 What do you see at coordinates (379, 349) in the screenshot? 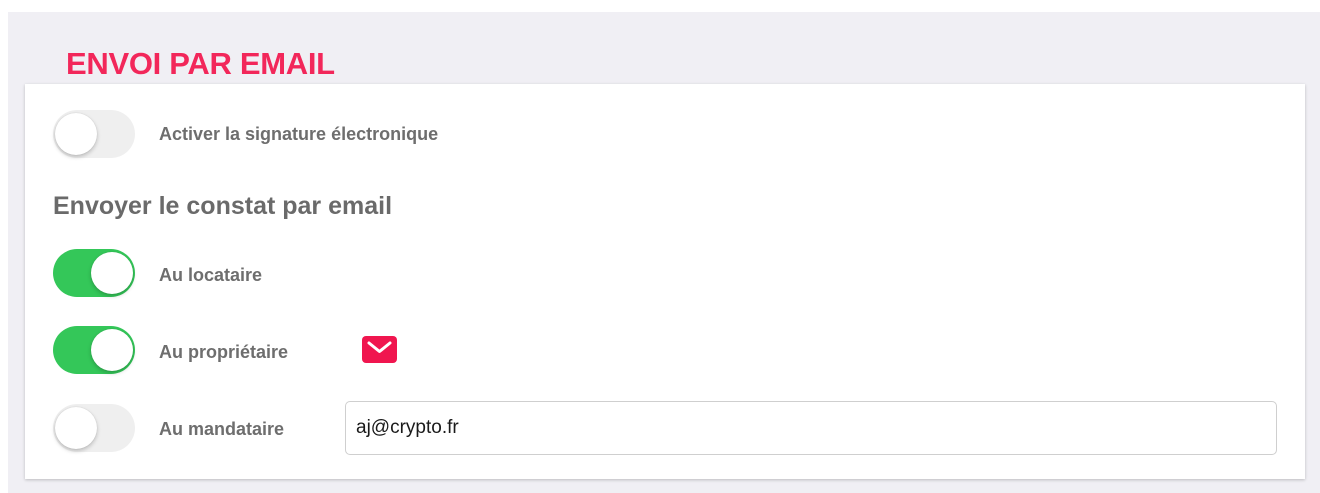
I see `mail-icon` at bounding box center [379, 349].